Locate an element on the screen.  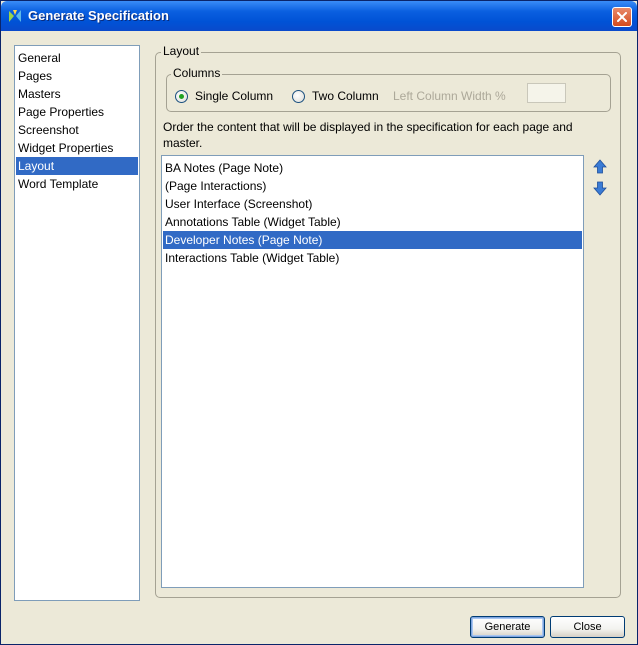
move-down-button is located at coordinates (600, 188).